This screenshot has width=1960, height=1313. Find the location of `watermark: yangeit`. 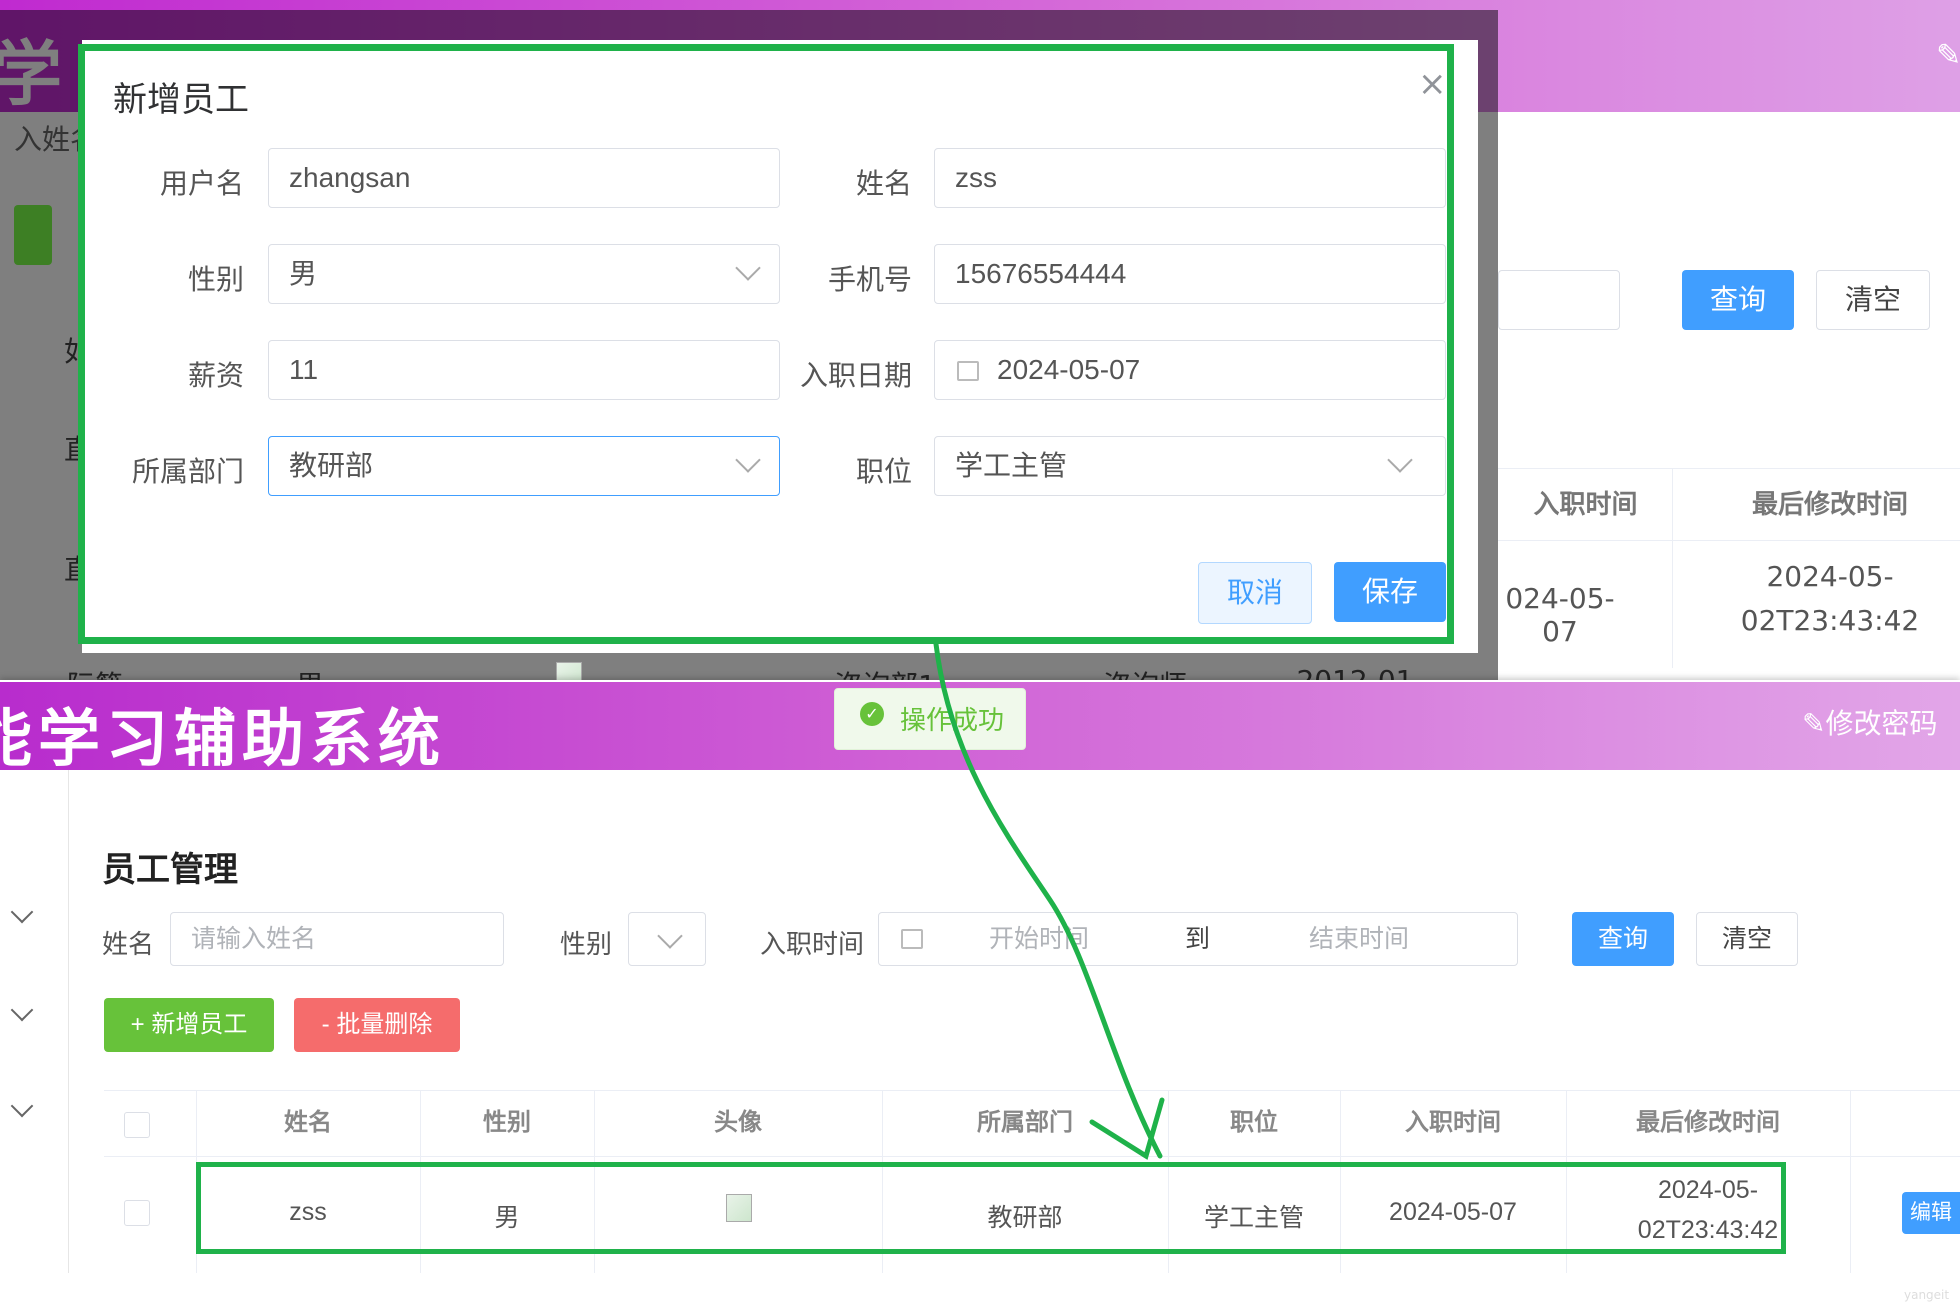

watermark: yangeit is located at coordinates (1927, 1295).